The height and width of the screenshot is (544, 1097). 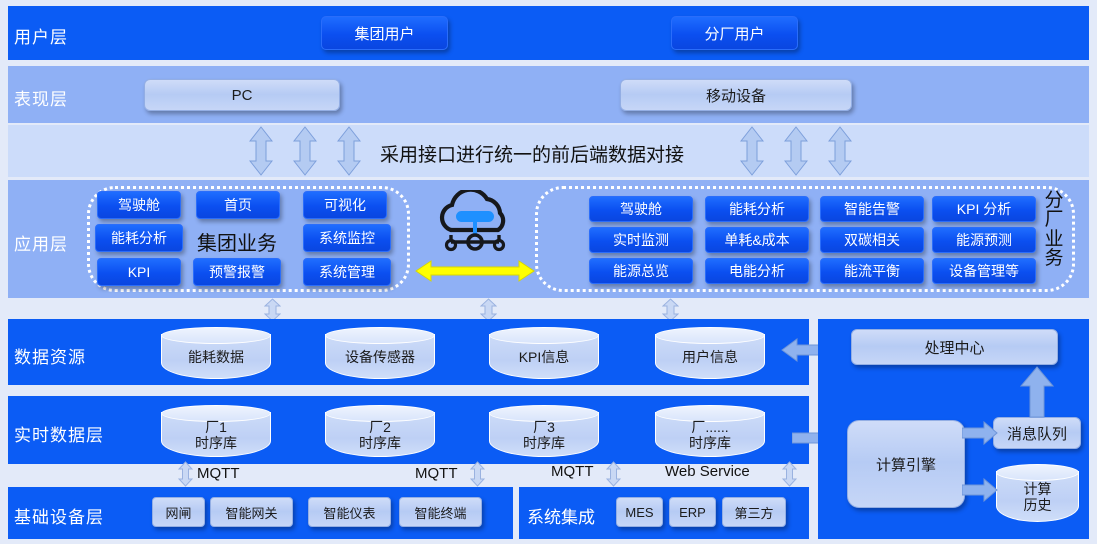 What do you see at coordinates (1054, 259) in the screenshot?
I see `app-group-right-title-c3: 务` at bounding box center [1054, 259].